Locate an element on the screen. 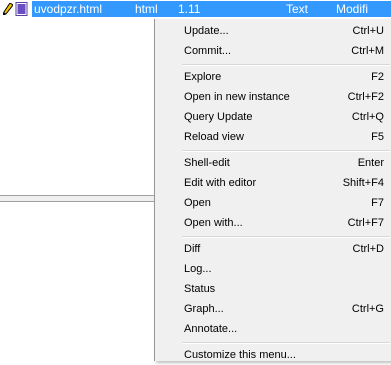  menu-item-update: Update... Ctrl+U is located at coordinates (273, 31).